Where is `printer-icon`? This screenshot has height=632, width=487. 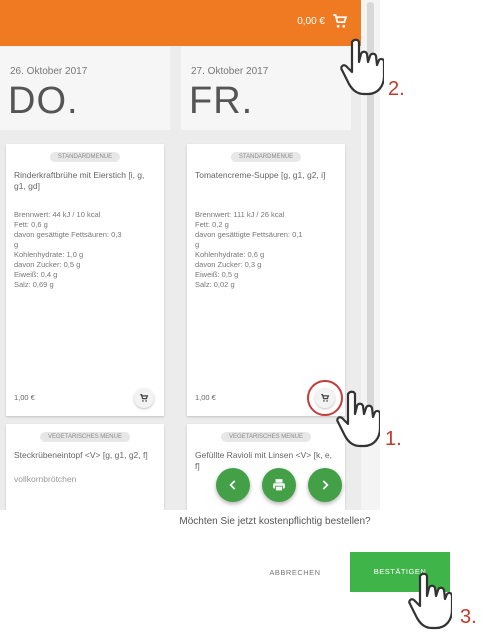 printer-icon is located at coordinates (279, 485).